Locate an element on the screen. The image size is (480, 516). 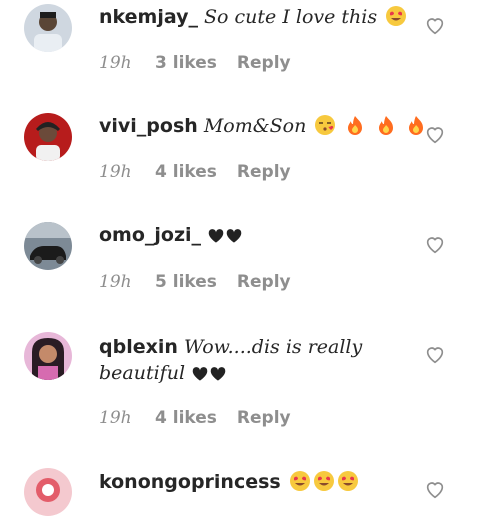
username: qblexin is located at coordinates (138, 347).